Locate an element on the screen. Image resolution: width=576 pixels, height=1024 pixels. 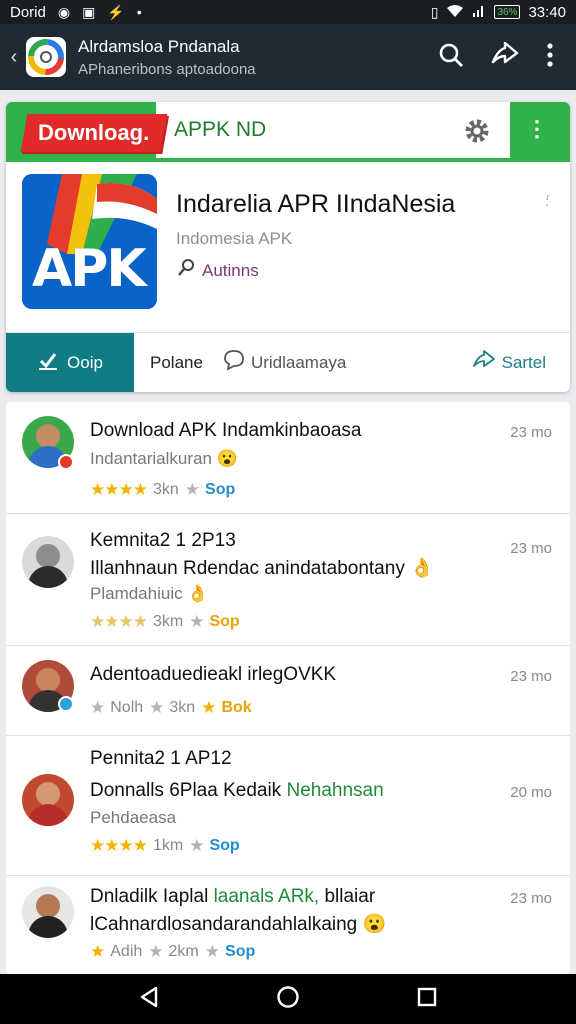
item-meta: ★ Nolh ★ 3kn ★ Bok is located at coordinates (171, 708).